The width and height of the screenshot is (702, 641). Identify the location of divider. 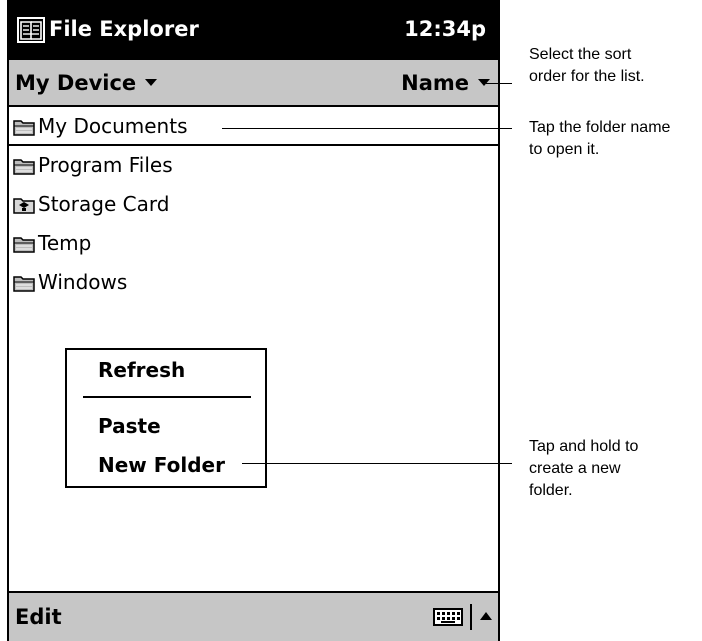
(471, 617).